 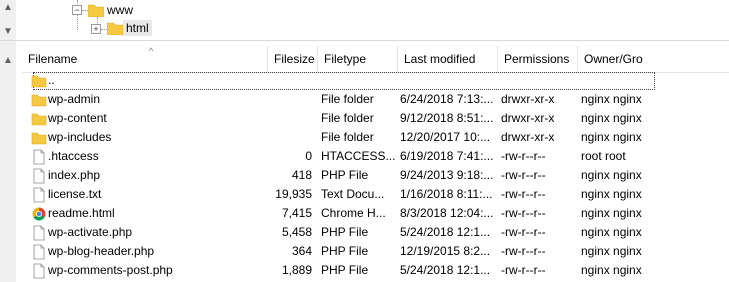 I want to click on tree-collapse-icon: −, so click(x=77, y=10).